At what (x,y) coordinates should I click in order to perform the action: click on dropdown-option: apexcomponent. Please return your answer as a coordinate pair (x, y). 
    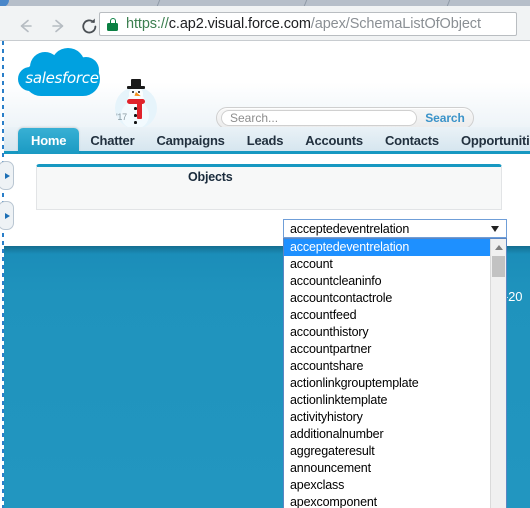
    Looking at the image, I should click on (387, 501).